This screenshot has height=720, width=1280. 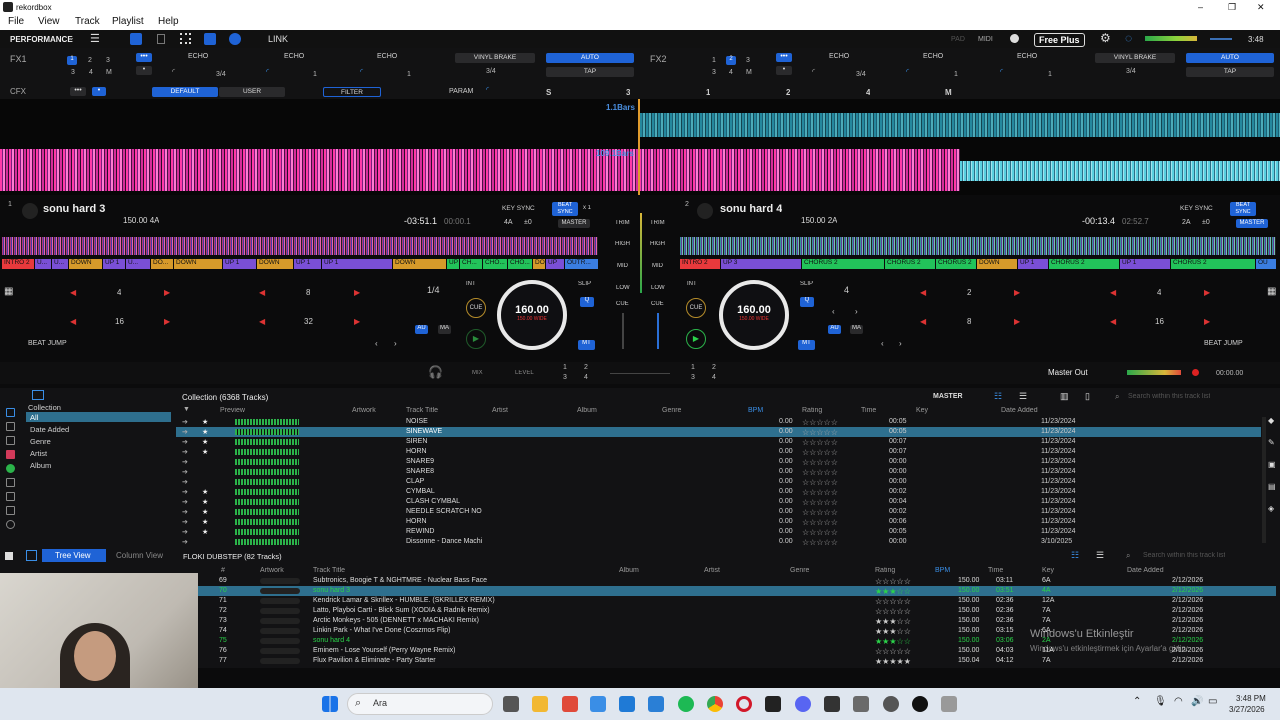 What do you see at coordinates (511, 704) in the screenshot?
I see `task-view-icon` at bounding box center [511, 704].